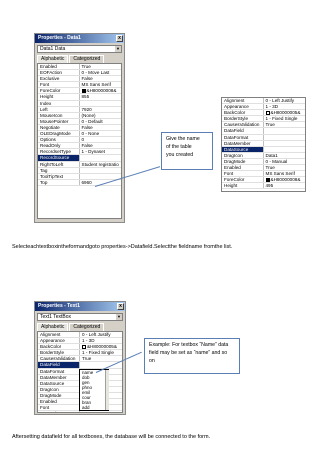 The image size is (320, 452). Describe the element at coordinates (101, 115) in the screenshot. I see `property-value: (None)` at that location.